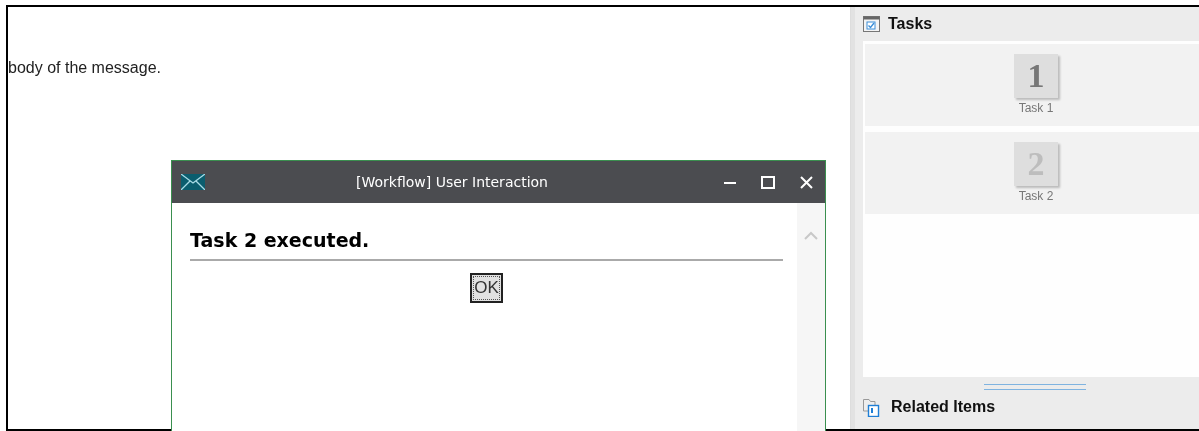 Image resolution: width=1199 pixels, height=431 pixels. I want to click on task-label: Task 2, so click(1036, 196).